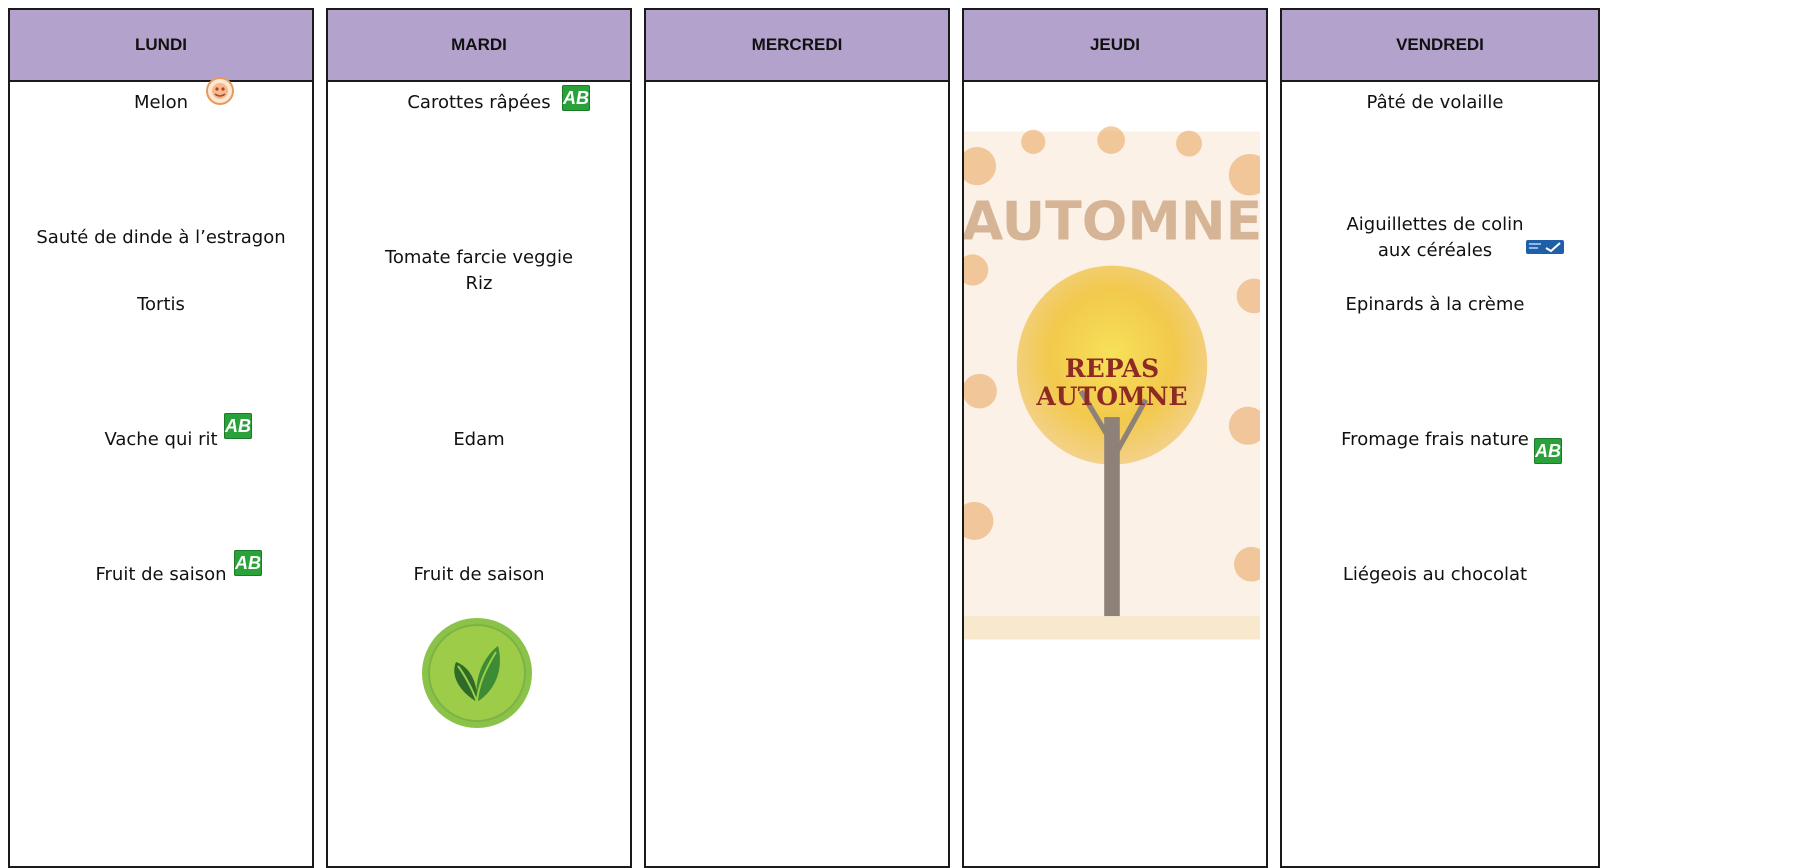 This screenshot has height=868, width=1814. Describe the element at coordinates (1435, 574) in the screenshot. I see `menu-item-dessert: Liégeois au chocolat` at that location.